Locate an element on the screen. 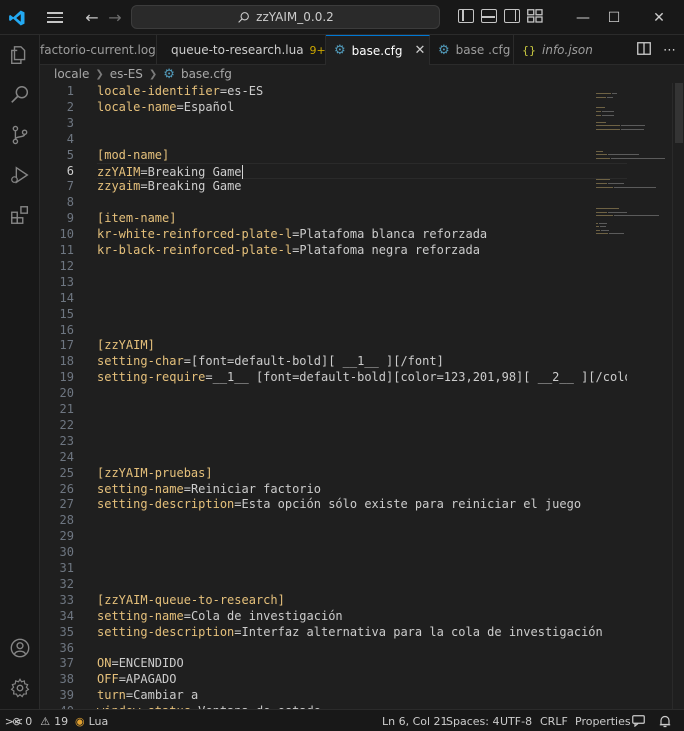 The height and width of the screenshot is (731, 684). tab-base-cfg-2: ⚙ base .cfg is located at coordinates (472, 50).